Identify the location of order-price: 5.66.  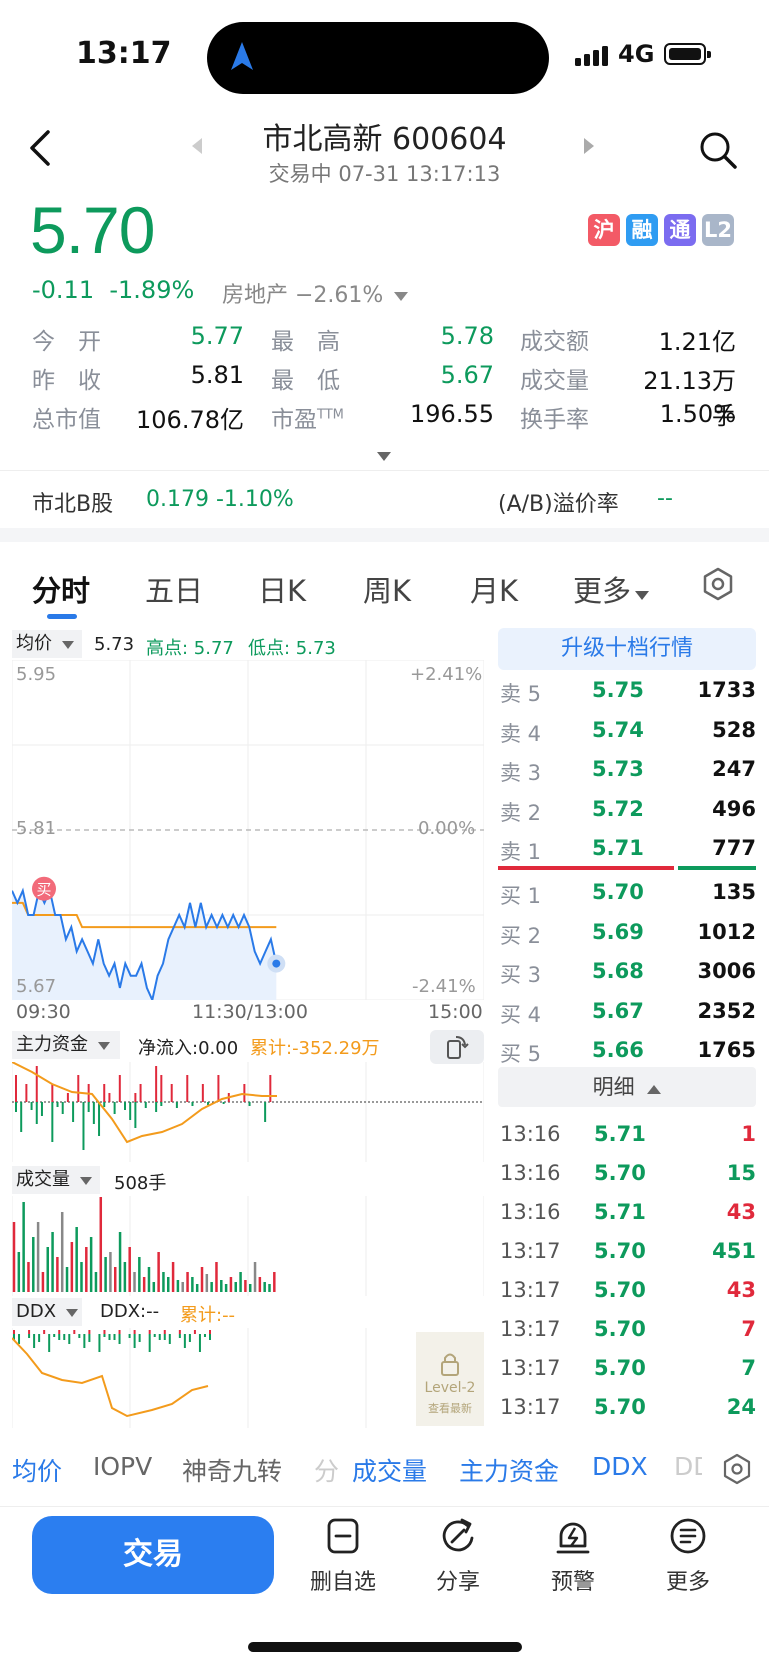
(618, 1050).